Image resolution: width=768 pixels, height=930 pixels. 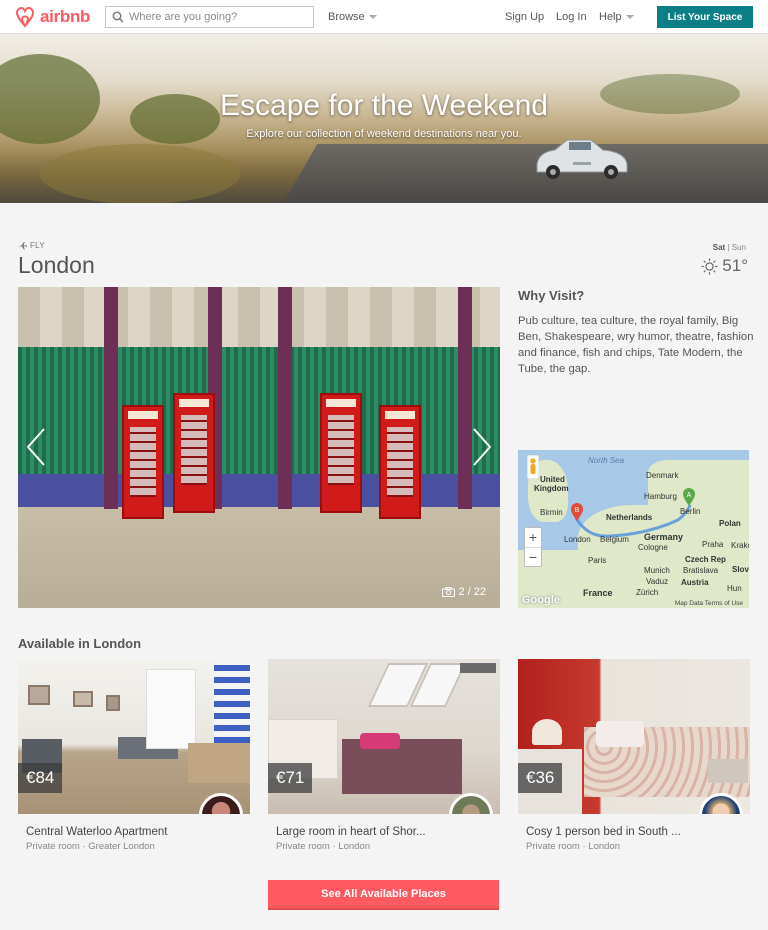 What do you see at coordinates (728, 771) in the screenshot?
I see `towels-image` at bounding box center [728, 771].